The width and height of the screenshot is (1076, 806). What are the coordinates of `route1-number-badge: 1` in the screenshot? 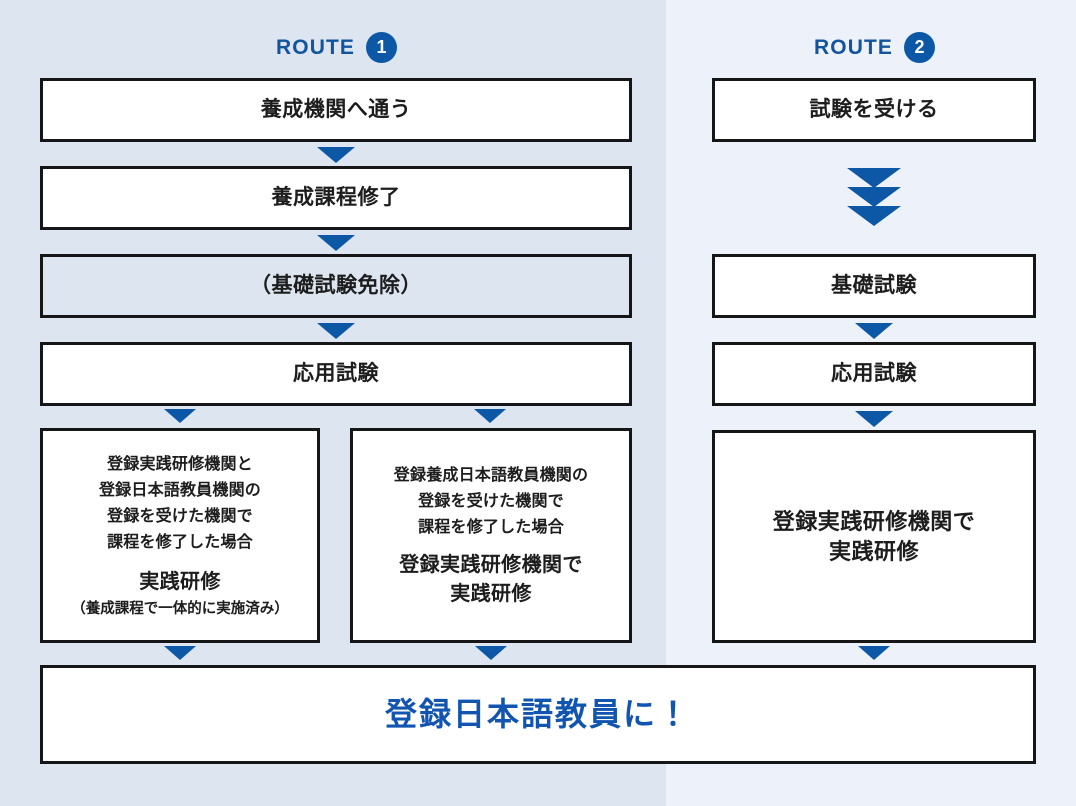 It's located at (381, 47).